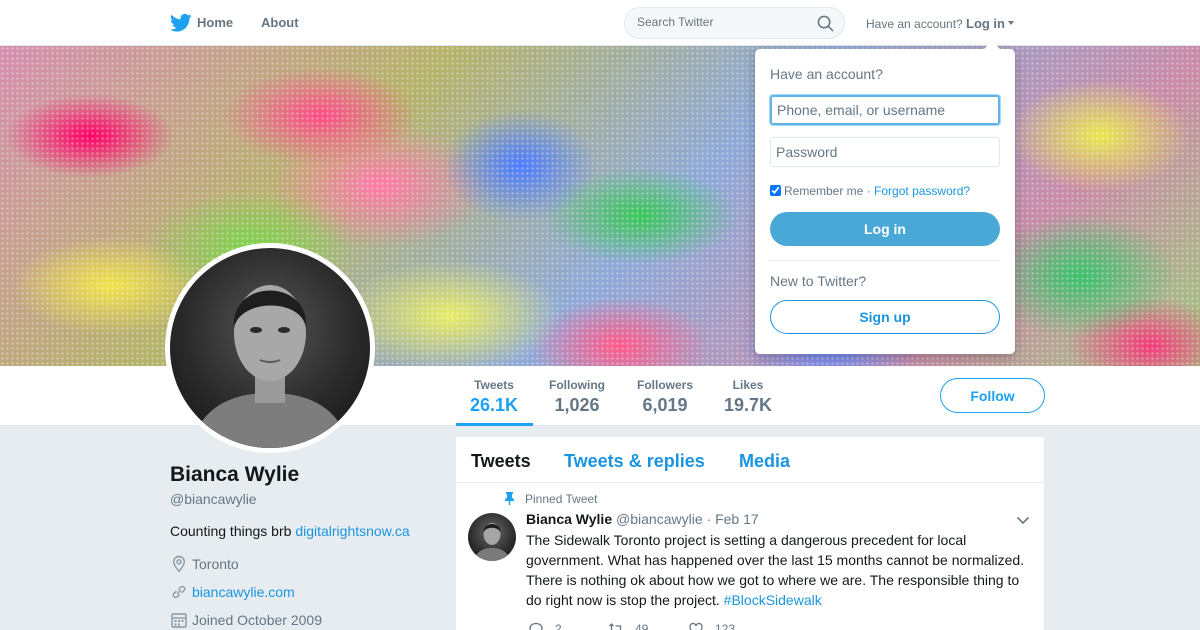 Image resolution: width=1200 pixels, height=630 pixels. Describe the element at coordinates (501, 461) in the screenshot. I see `tab-tweets: Tweets` at that location.